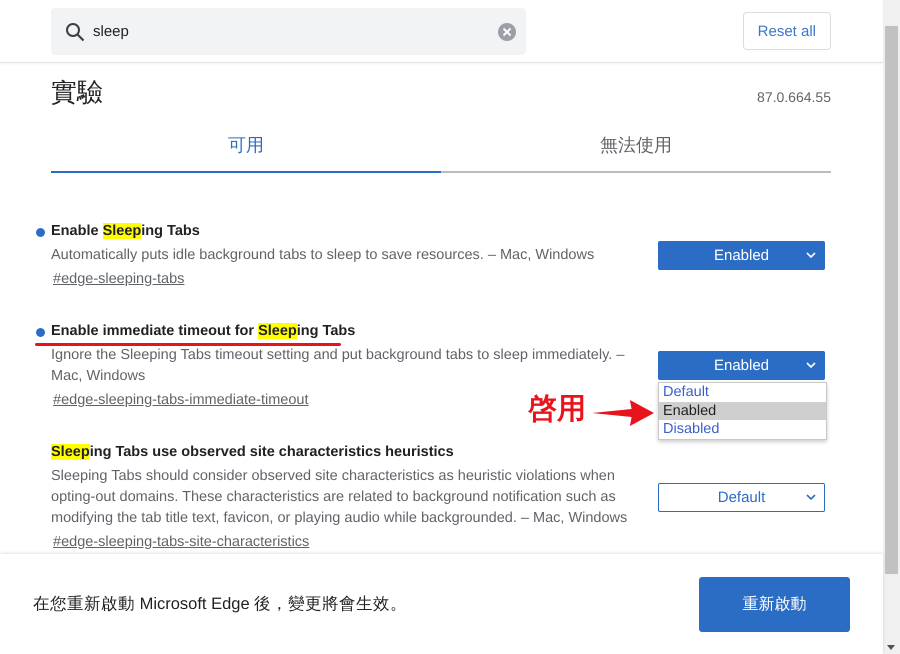 The height and width of the screenshot is (654, 900). Describe the element at coordinates (742, 392) in the screenshot. I see `dropdown-option: Default` at that location.